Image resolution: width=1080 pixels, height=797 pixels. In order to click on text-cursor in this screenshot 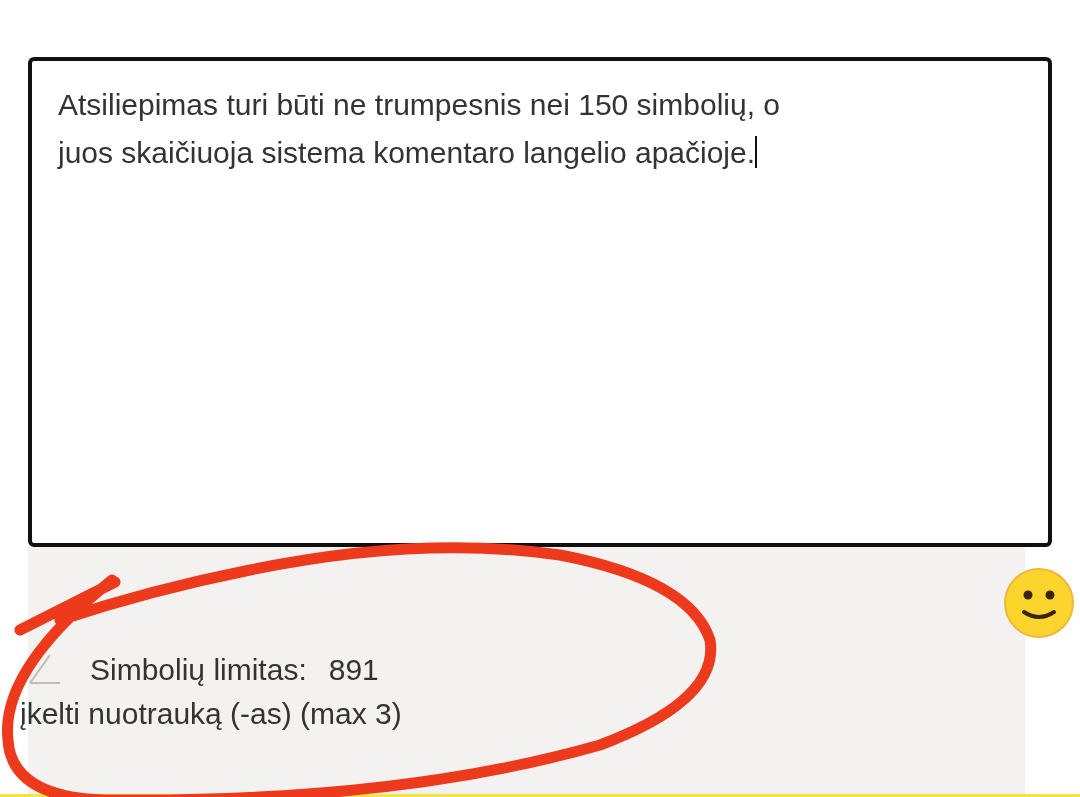, I will do `click(756, 152)`.